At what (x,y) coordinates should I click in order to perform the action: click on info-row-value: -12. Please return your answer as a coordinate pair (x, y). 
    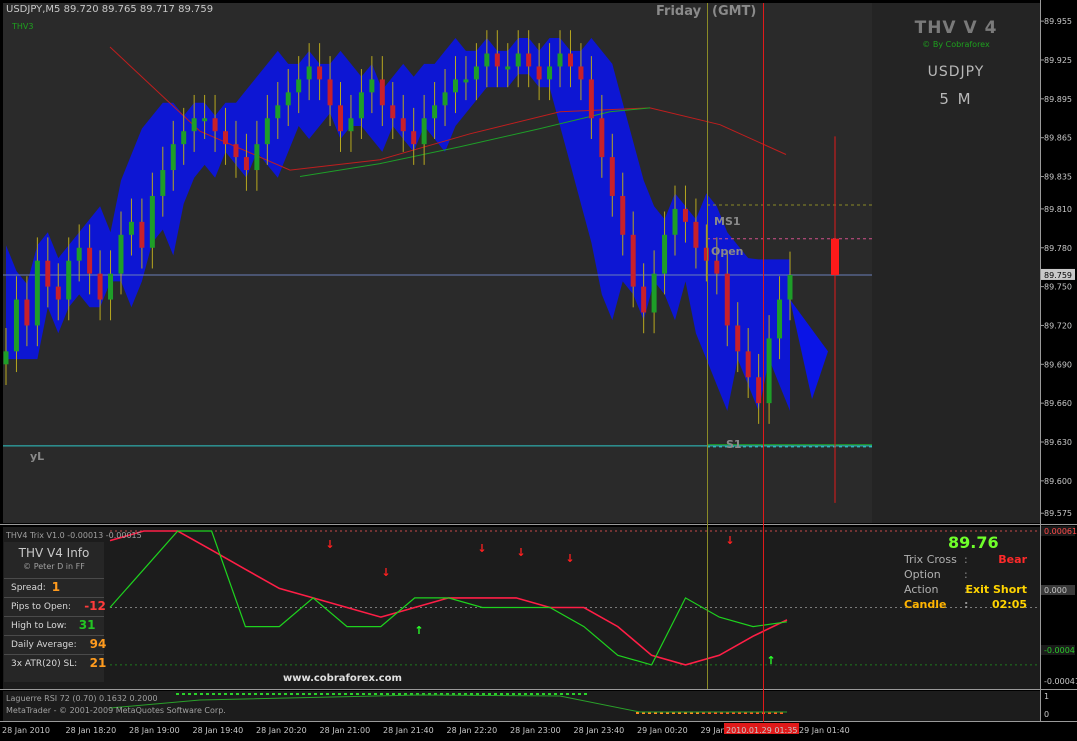
    Looking at the image, I should click on (95, 606).